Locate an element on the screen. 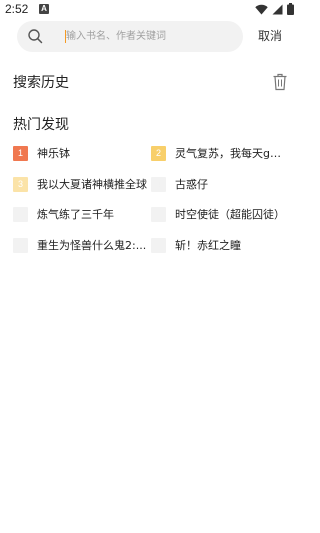 The height and width of the screenshot is (533, 320). book-title: 古惑仔 is located at coordinates (191, 184).